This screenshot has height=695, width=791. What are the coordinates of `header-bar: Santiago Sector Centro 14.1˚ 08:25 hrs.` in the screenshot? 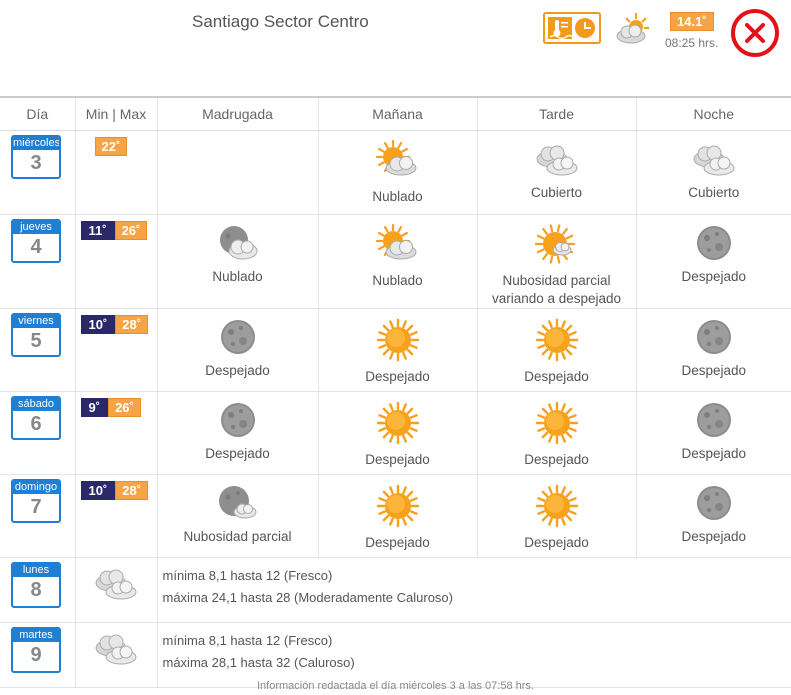 It's located at (395, 48).